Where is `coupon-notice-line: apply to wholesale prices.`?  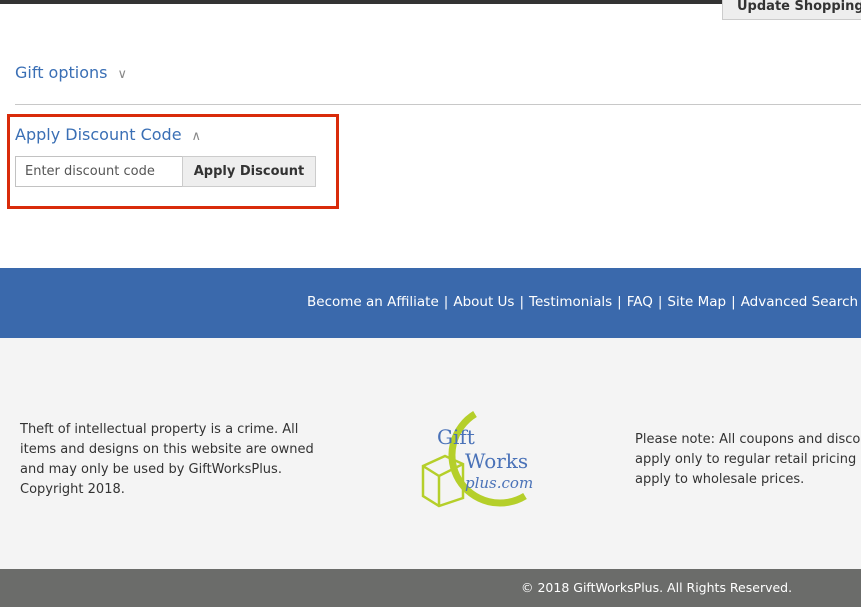
coupon-notice-line: apply to wholesale prices. is located at coordinates (720, 479).